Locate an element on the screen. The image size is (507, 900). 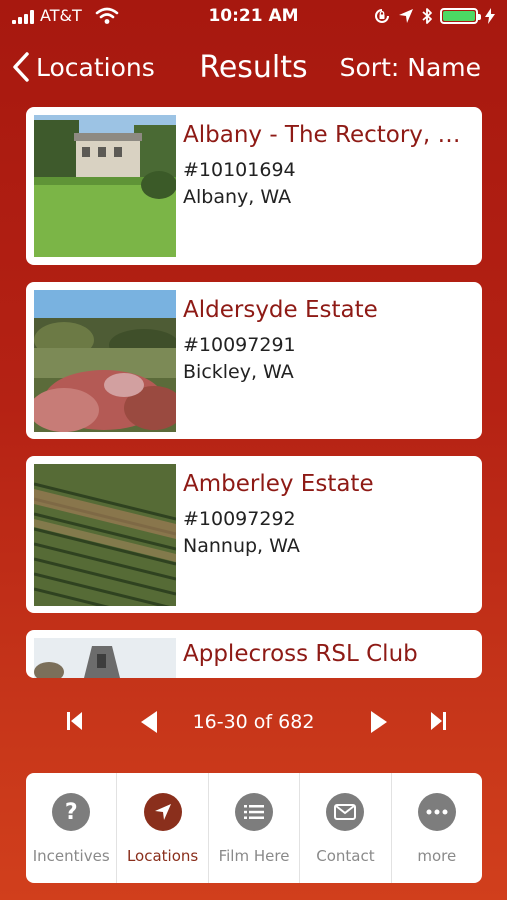
navigation-bar: Locations Results Sort: Name is located at coordinates (253, 68).